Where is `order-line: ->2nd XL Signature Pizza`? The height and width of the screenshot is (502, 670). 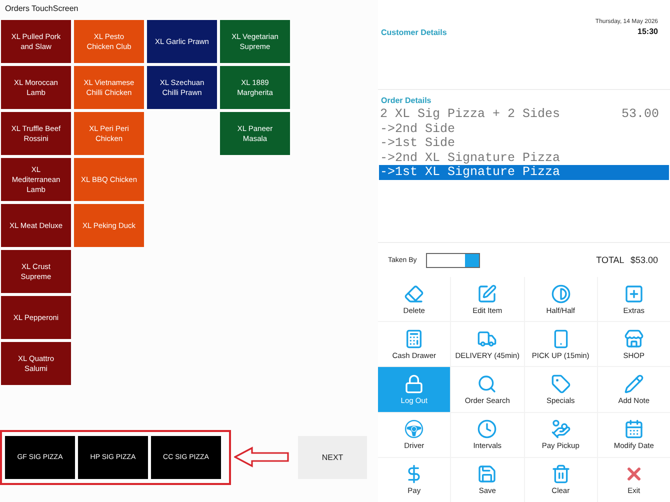
order-line: ->2nd XL Signature Pizza is located at coordinates (524, 157).